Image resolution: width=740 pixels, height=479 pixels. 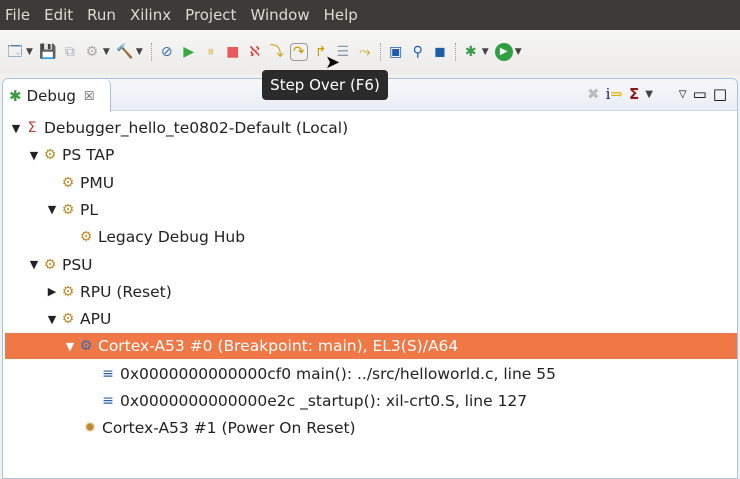 What do you see at coordinates (325, 85) in the screenshot?
I see `tooltip: Step Over (F6)` at bounding box center [325, 85].